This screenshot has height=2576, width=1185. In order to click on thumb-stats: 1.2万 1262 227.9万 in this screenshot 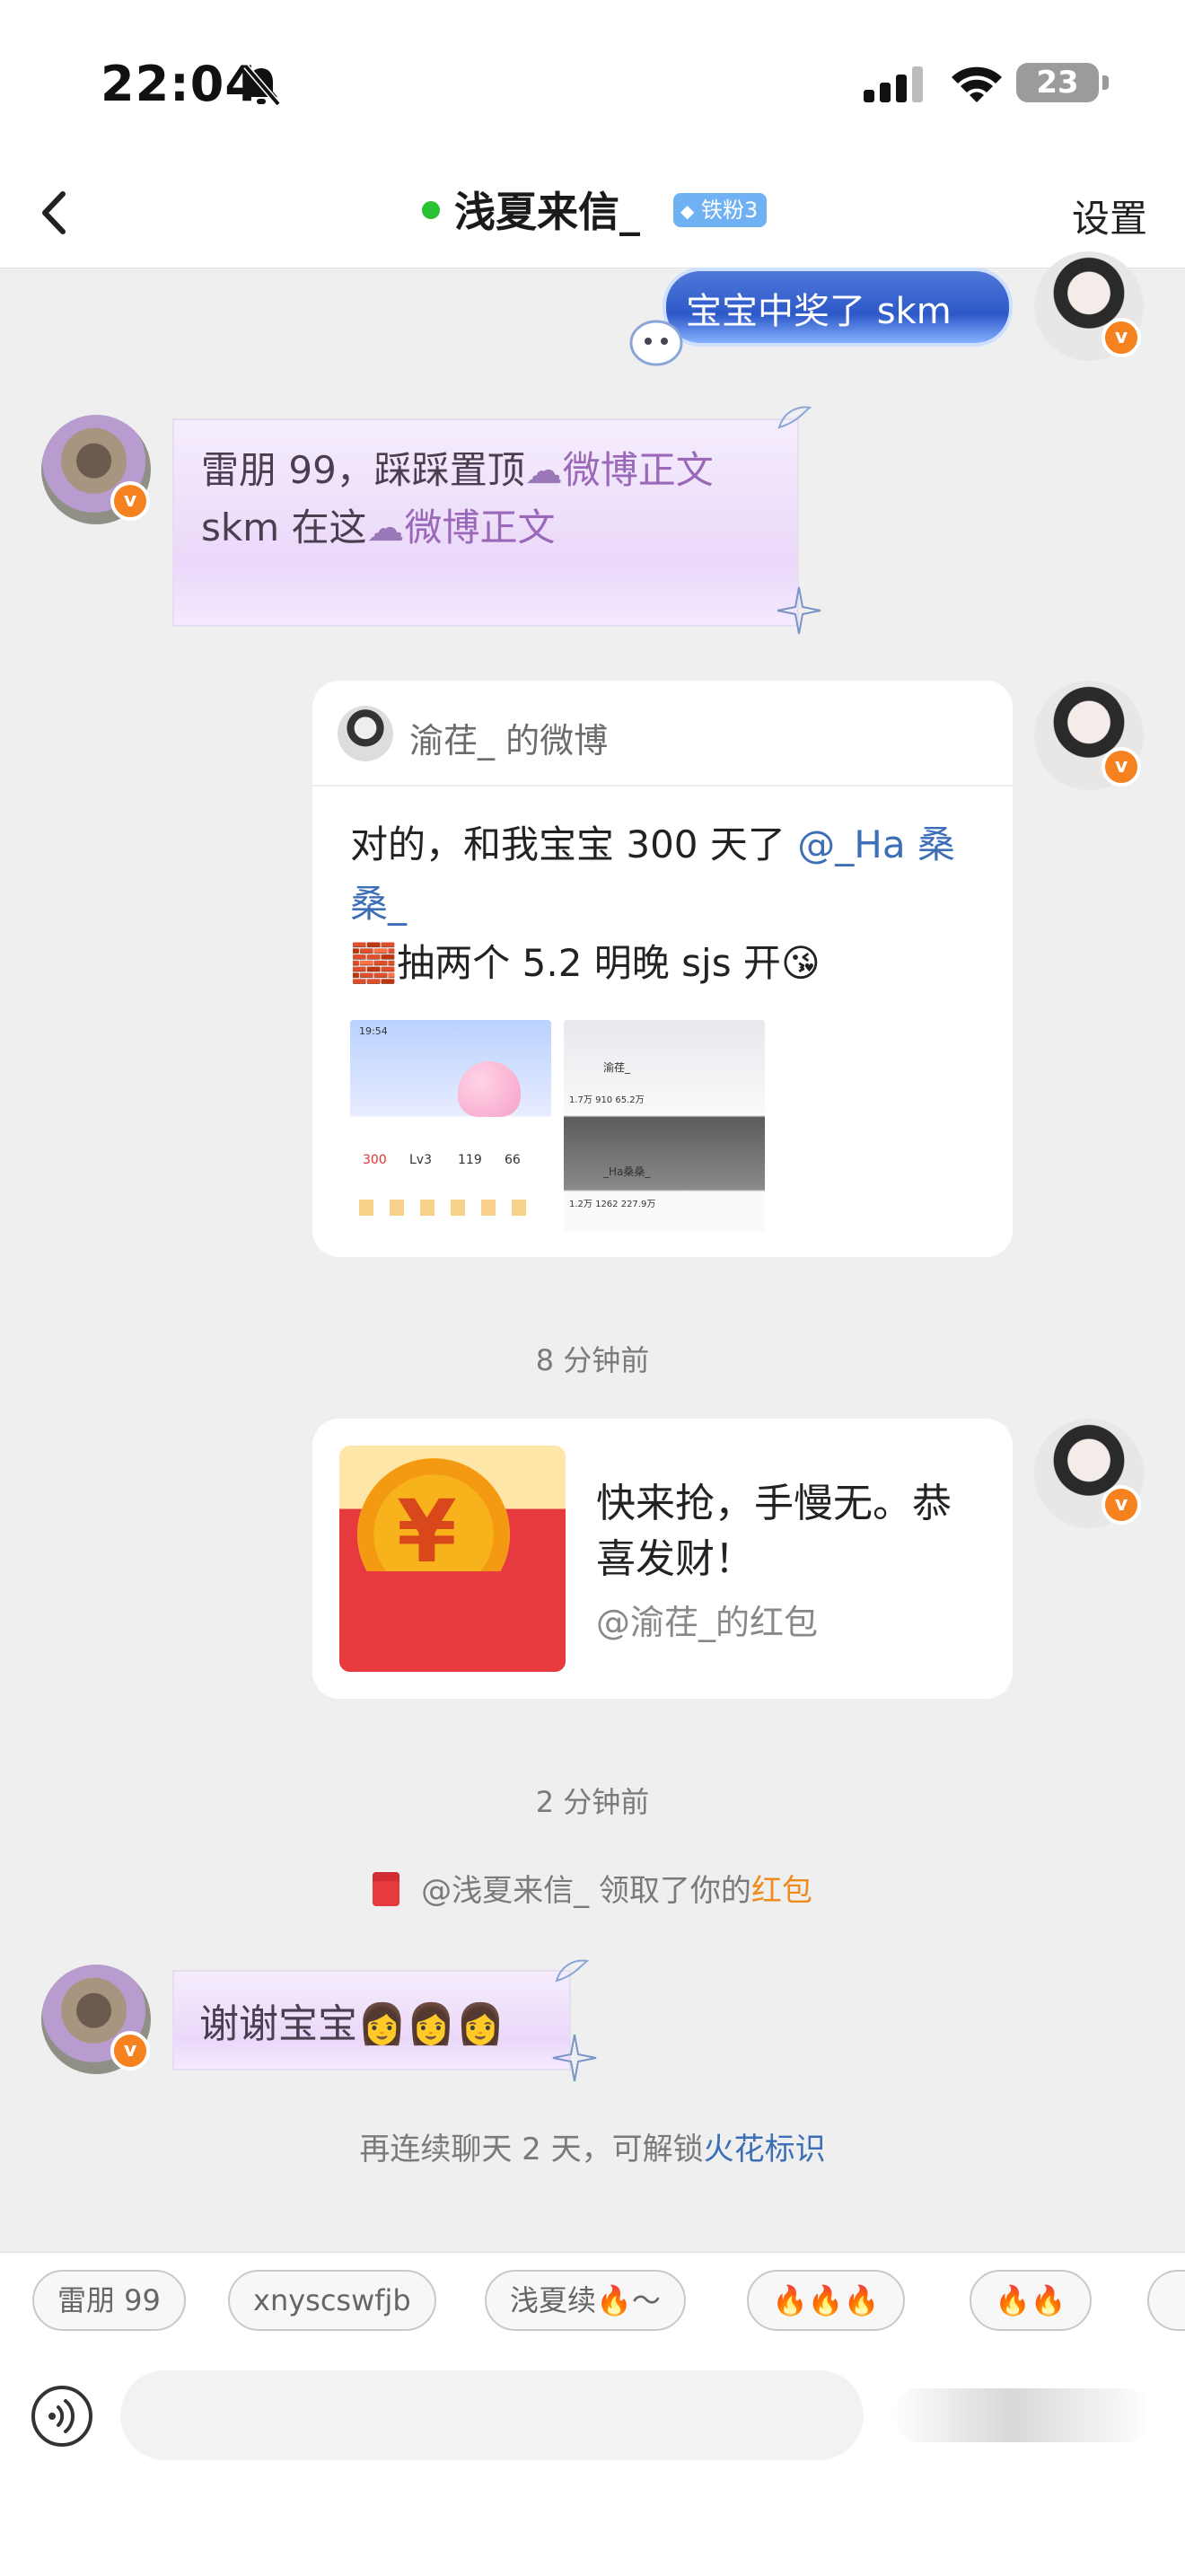, I will do `click(612, 1204)`.